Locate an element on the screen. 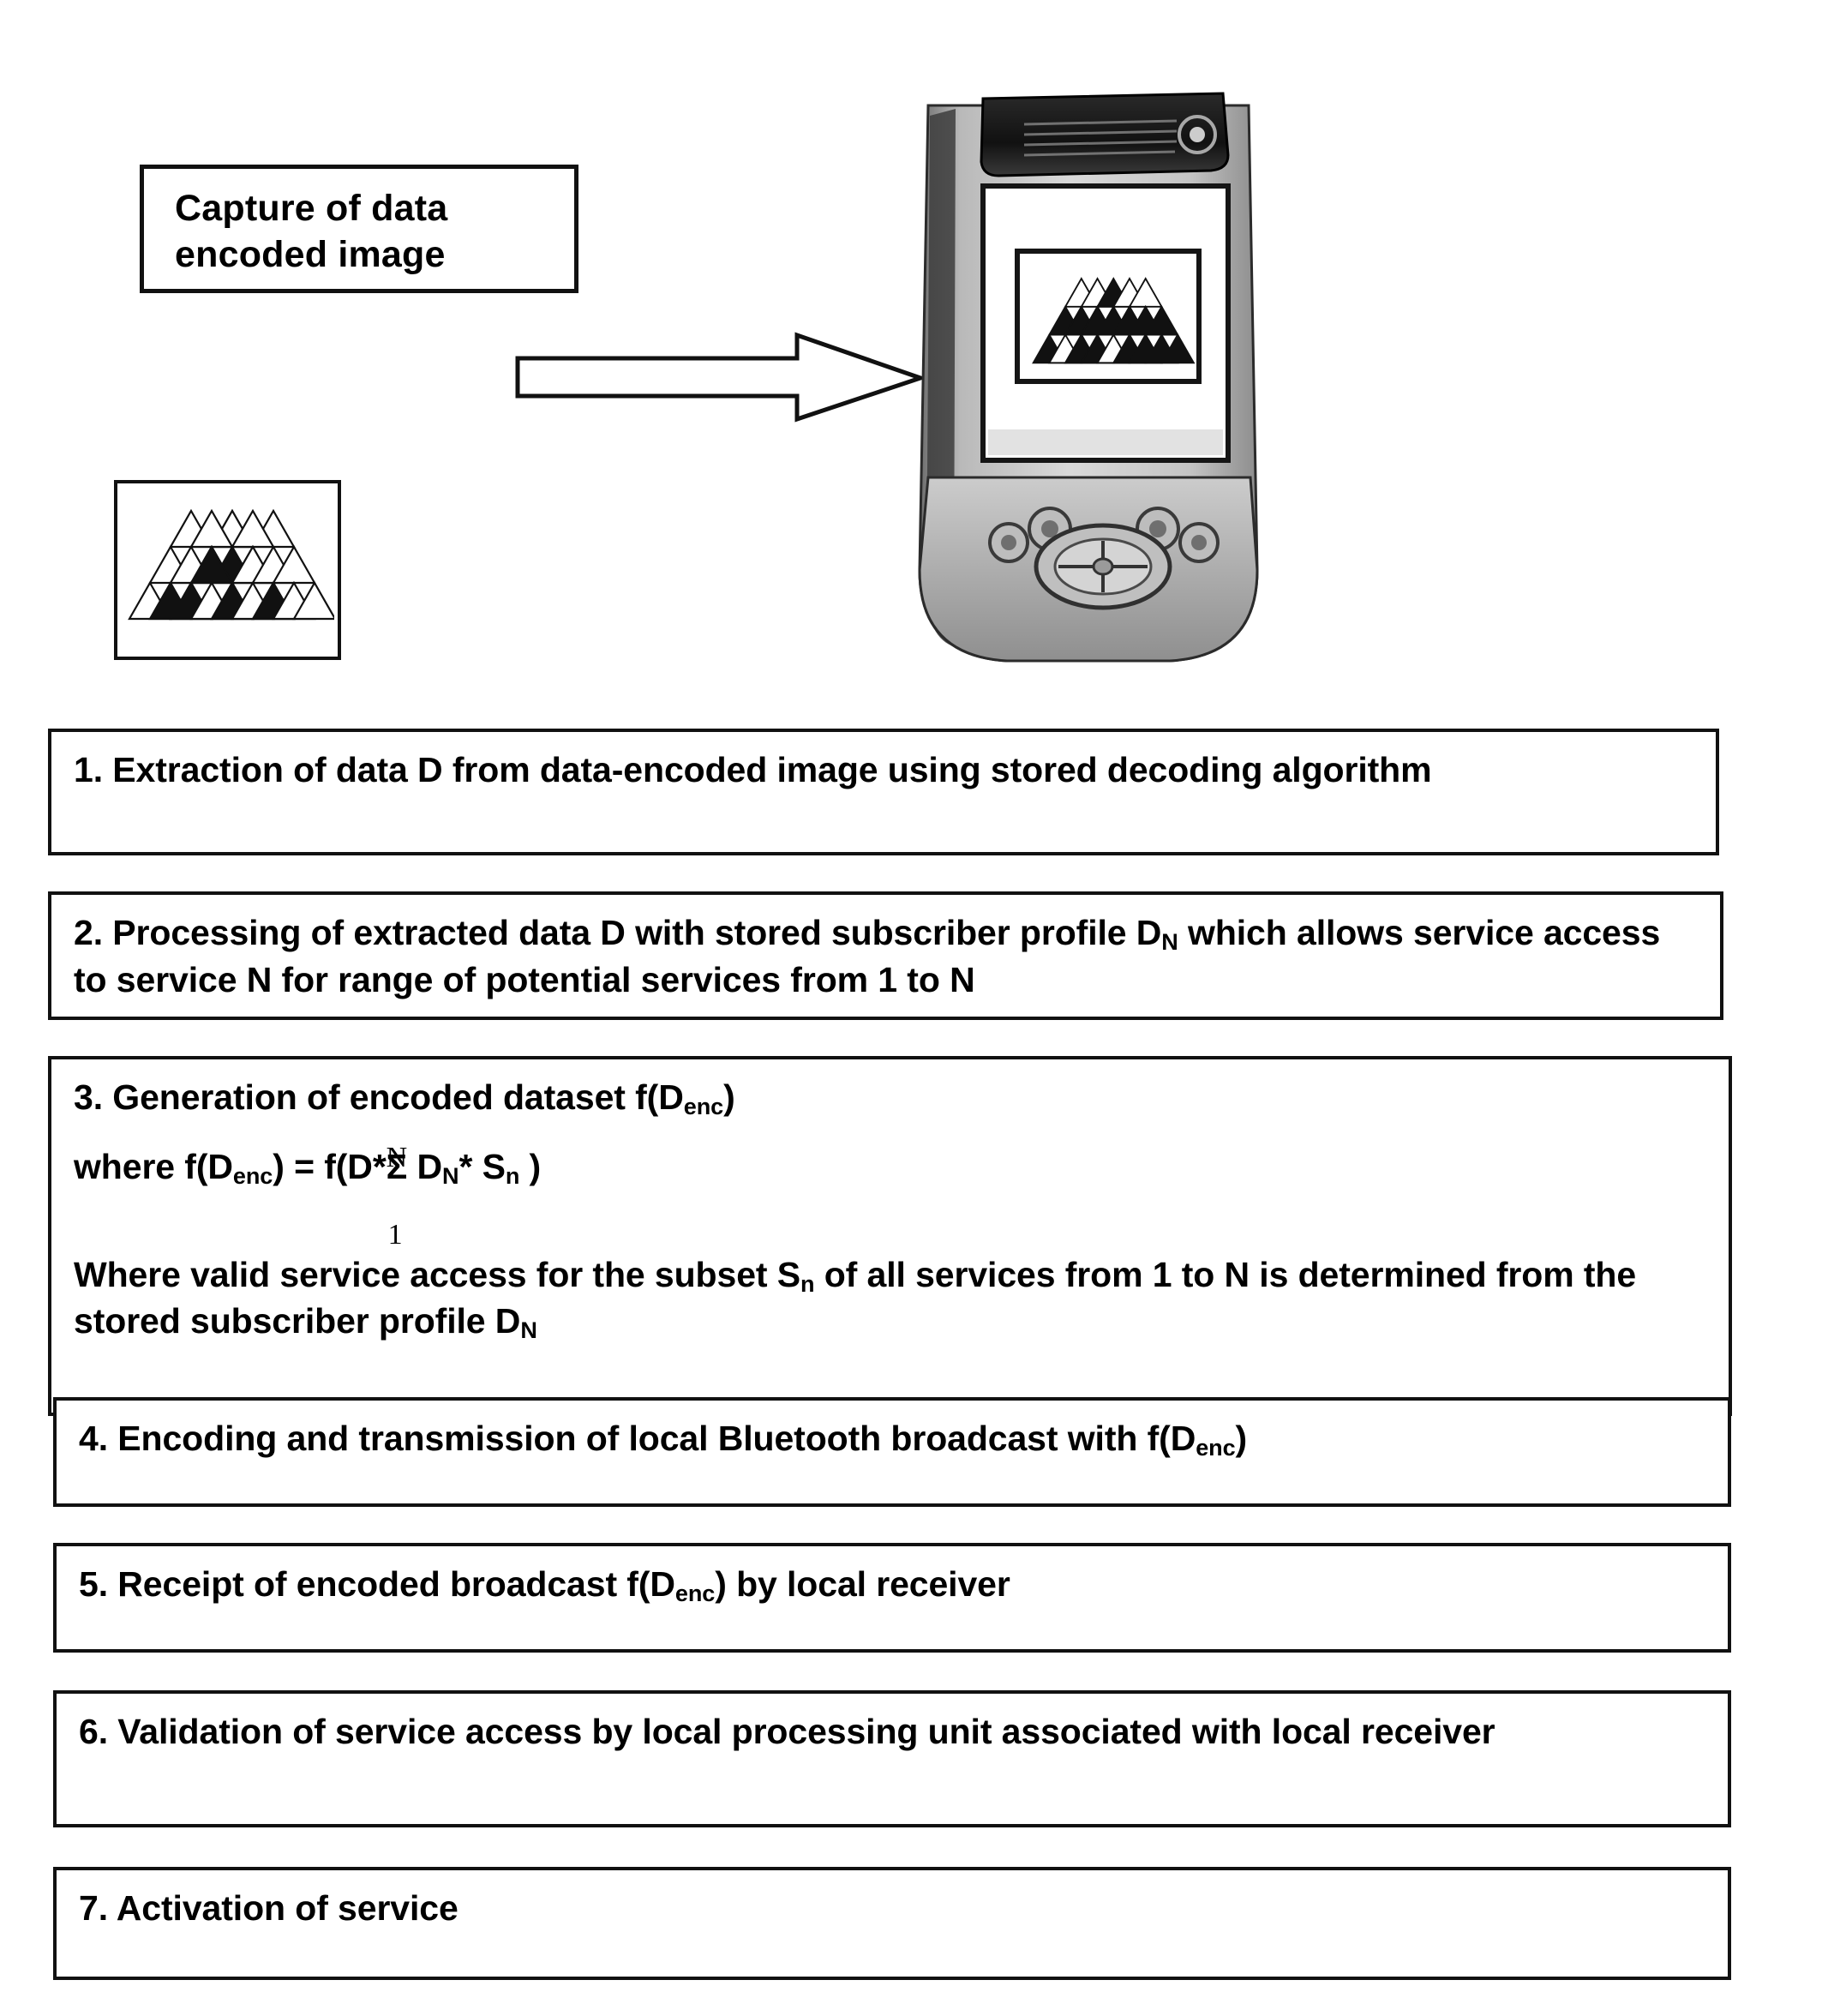 This screenshot has height=2016, width=1846. step-2-subscript-n: N is located at coordinates (1169, 941).